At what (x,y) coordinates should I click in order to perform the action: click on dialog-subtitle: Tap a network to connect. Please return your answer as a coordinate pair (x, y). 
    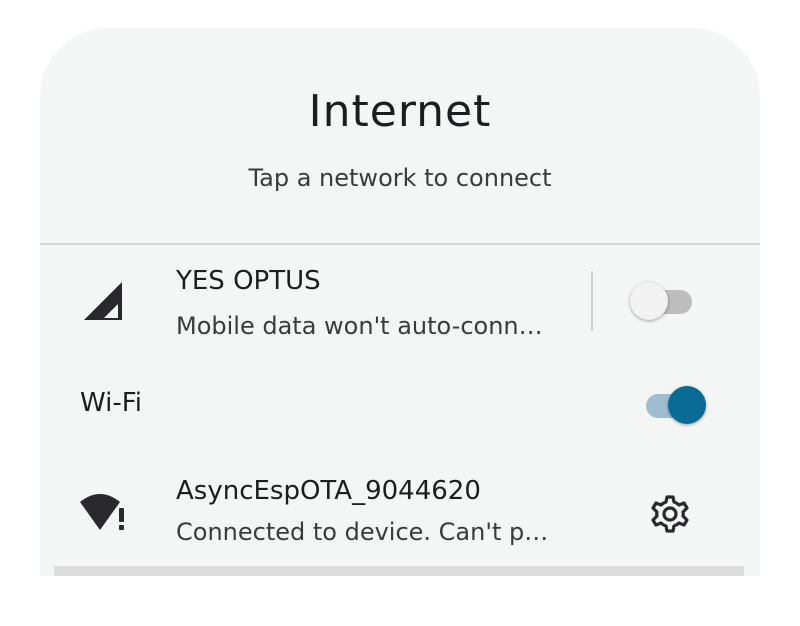
    Looking at the image, I should click on (400, 178).